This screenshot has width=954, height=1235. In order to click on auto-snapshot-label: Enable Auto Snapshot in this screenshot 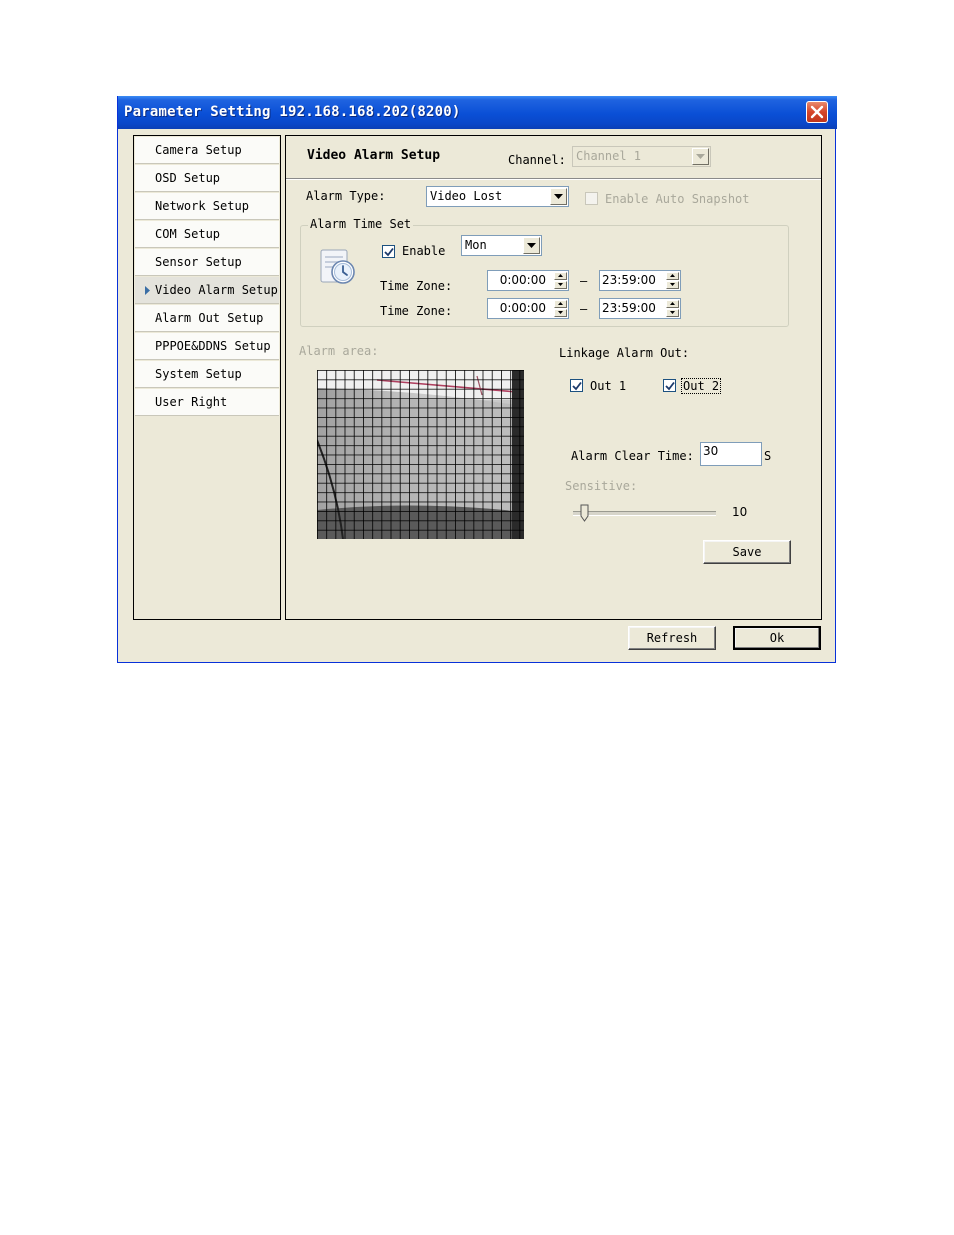, I will do `click(677, 199)`.